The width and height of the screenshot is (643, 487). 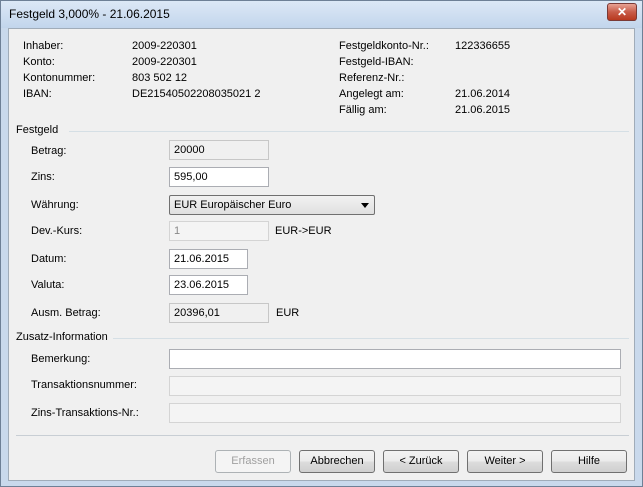 What do you see at coordinates (384, 46) in the screenshot?
I see `festgeldkonto-label: Festgeldkonto-Nr.:` at bounding box center [384, 46].